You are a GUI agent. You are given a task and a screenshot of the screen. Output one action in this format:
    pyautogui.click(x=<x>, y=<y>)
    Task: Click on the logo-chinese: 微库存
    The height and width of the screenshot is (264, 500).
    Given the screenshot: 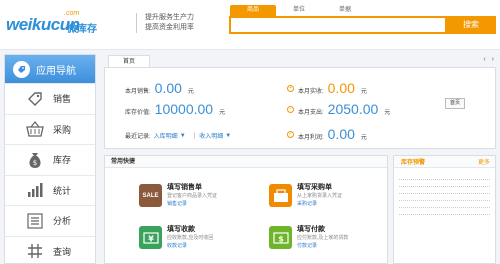 What is the action you would take?
    pyautogui.click(x=82, y=29)
    